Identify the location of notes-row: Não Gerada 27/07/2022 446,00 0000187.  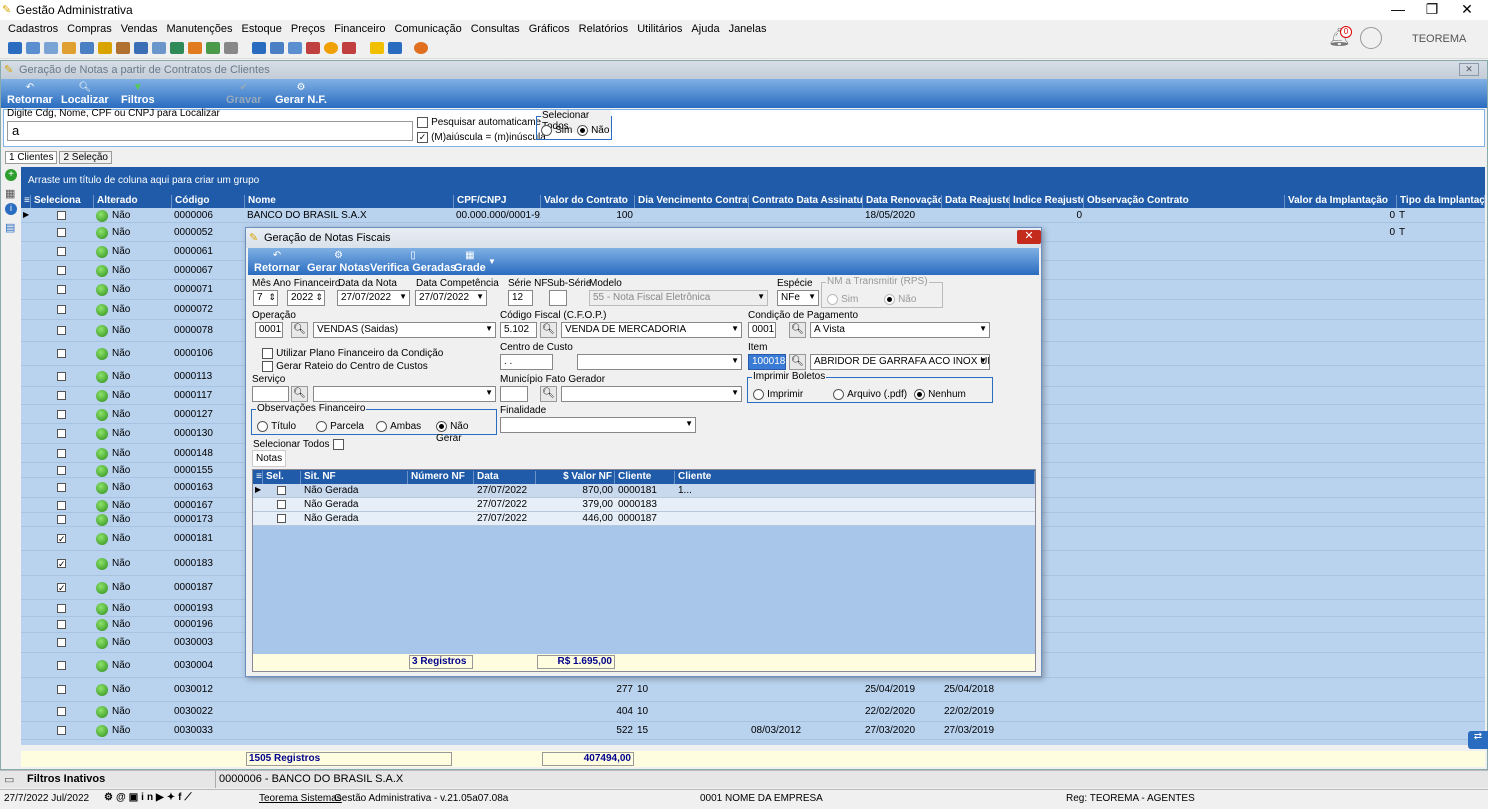
(644, 519).